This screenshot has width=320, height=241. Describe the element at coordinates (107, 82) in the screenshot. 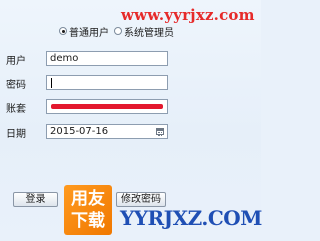

I see `password-field` at that location.